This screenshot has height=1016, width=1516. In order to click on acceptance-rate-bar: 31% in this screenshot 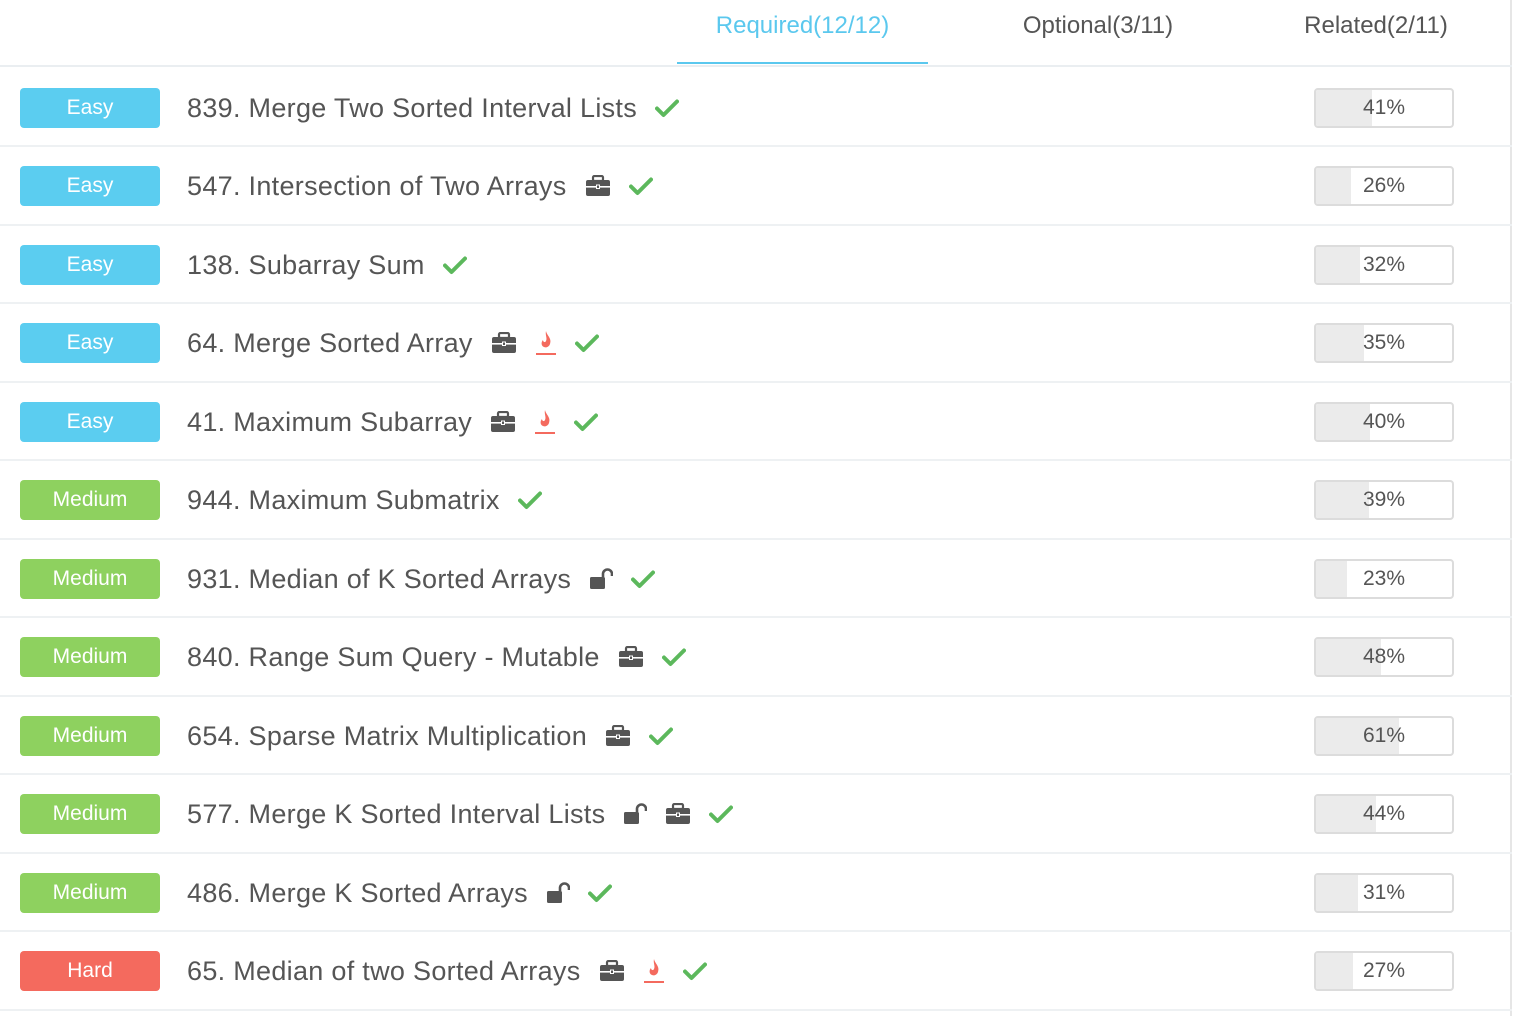, I will do `click(1384, 893)`.